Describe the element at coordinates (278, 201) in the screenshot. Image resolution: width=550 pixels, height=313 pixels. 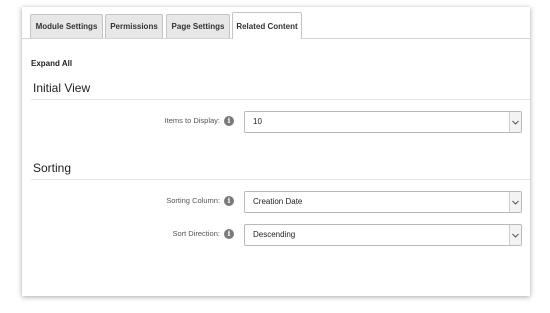
I see `select-value: Creation Date` at that location.